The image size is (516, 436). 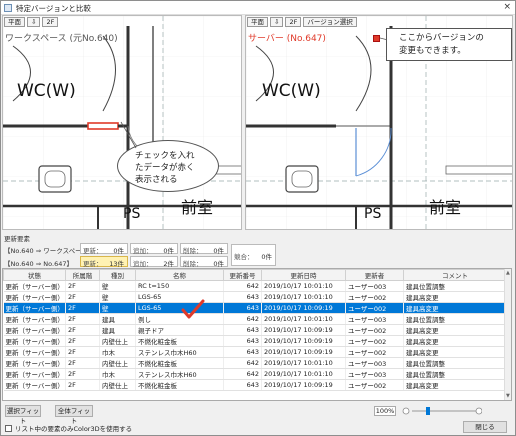 I want to click on app-icon, so click(x=8, y=8).